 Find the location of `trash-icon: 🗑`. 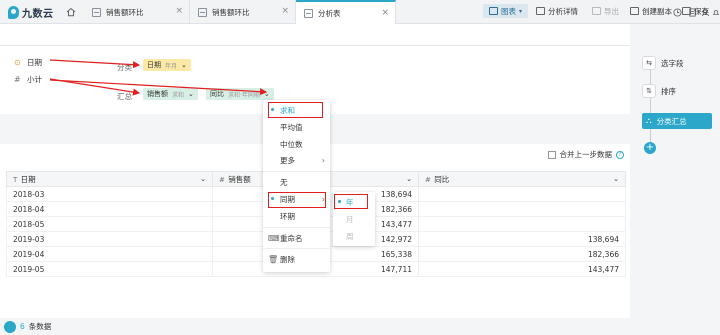

trash-icon: 🗑 is located at coordinates (273, 259).